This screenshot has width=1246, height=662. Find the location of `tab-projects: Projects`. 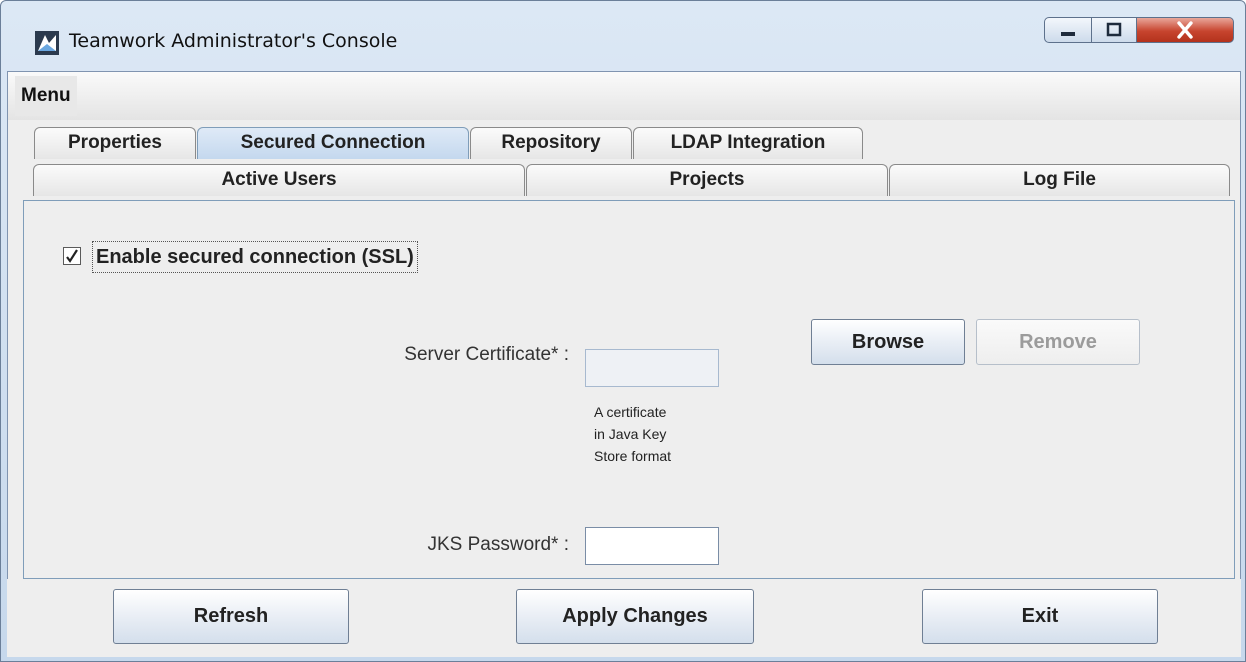

tab-projects: Projects is located at coordinates (707, 180).